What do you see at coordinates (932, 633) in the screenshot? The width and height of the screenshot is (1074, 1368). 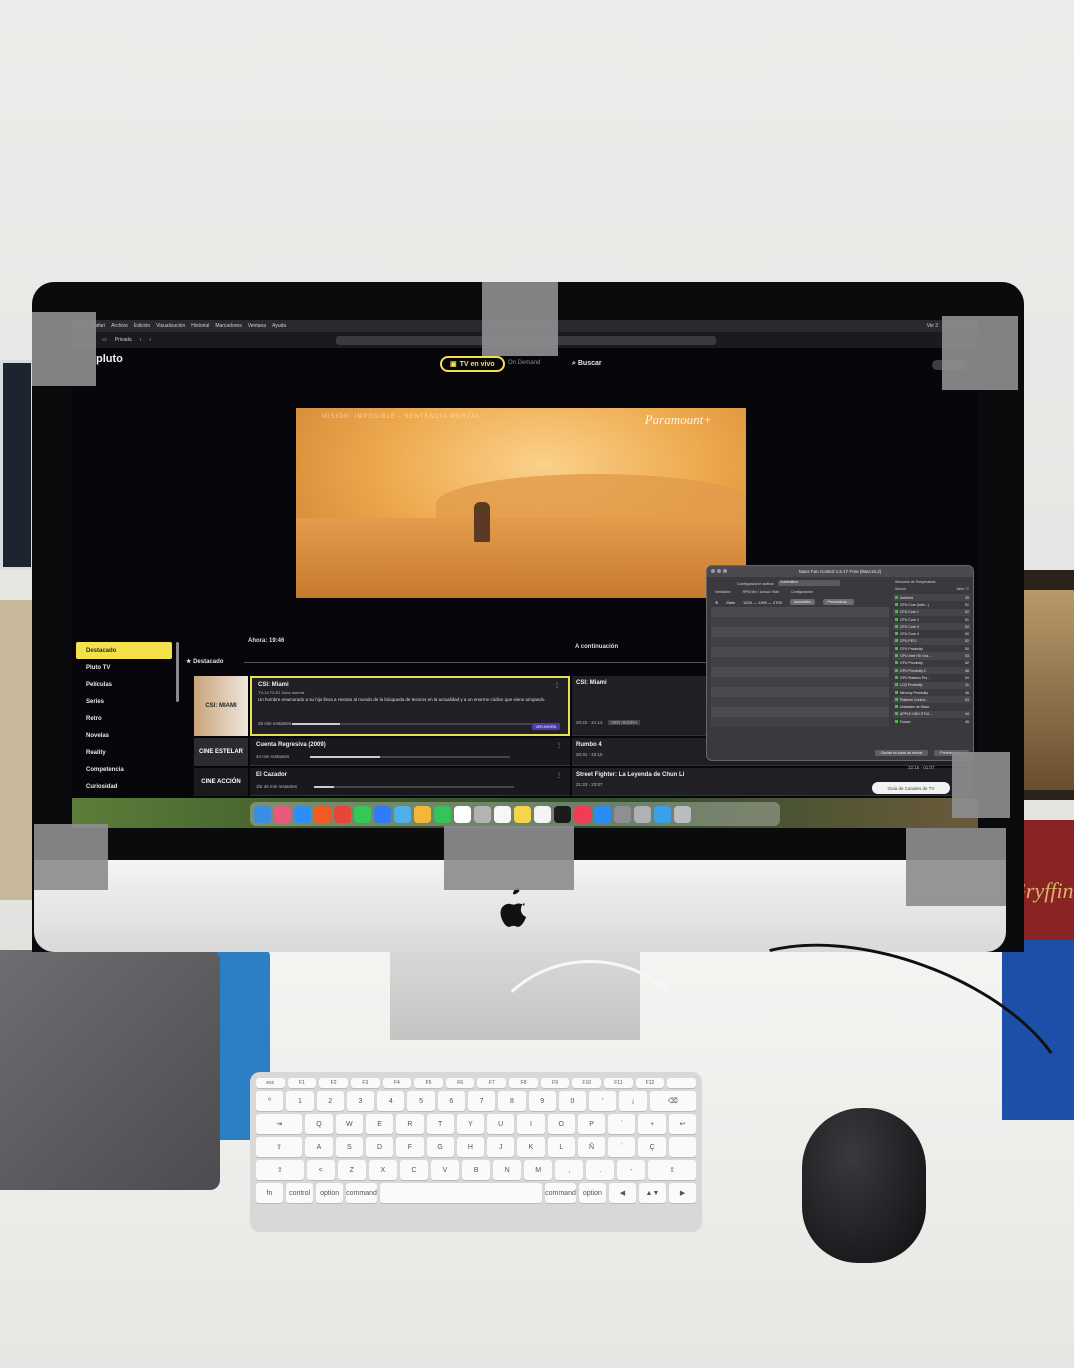 I see `sensor-row: CPU Core 4 50` at bounding box center [932, 633].